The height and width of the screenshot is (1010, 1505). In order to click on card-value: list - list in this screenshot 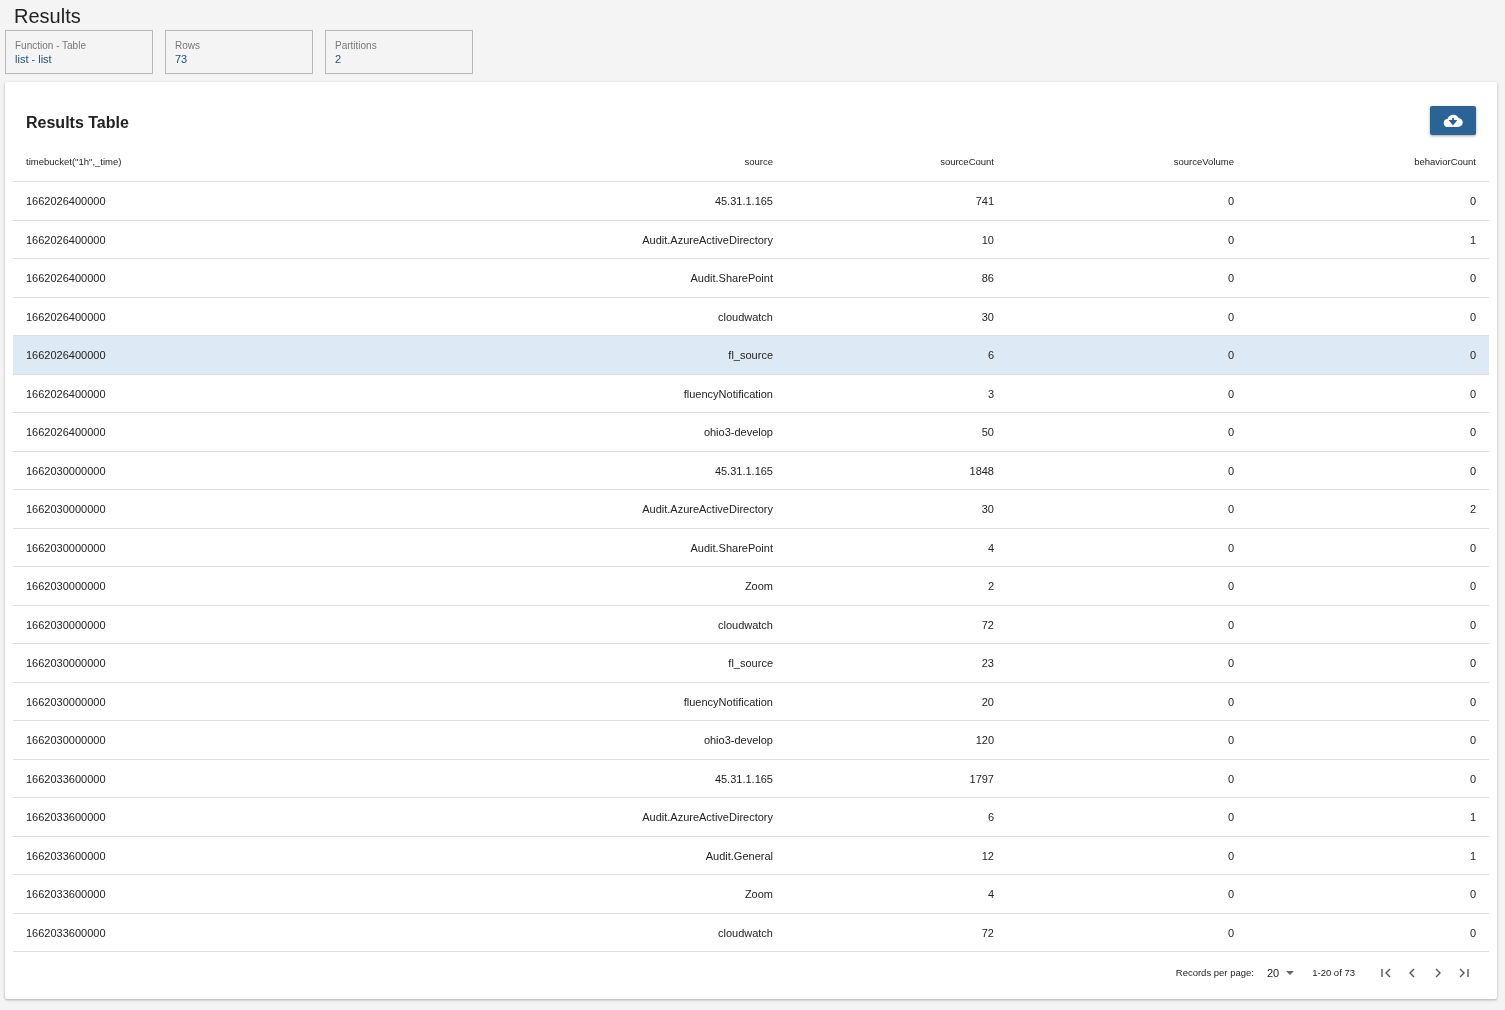, I will do `click(34, 58)`.